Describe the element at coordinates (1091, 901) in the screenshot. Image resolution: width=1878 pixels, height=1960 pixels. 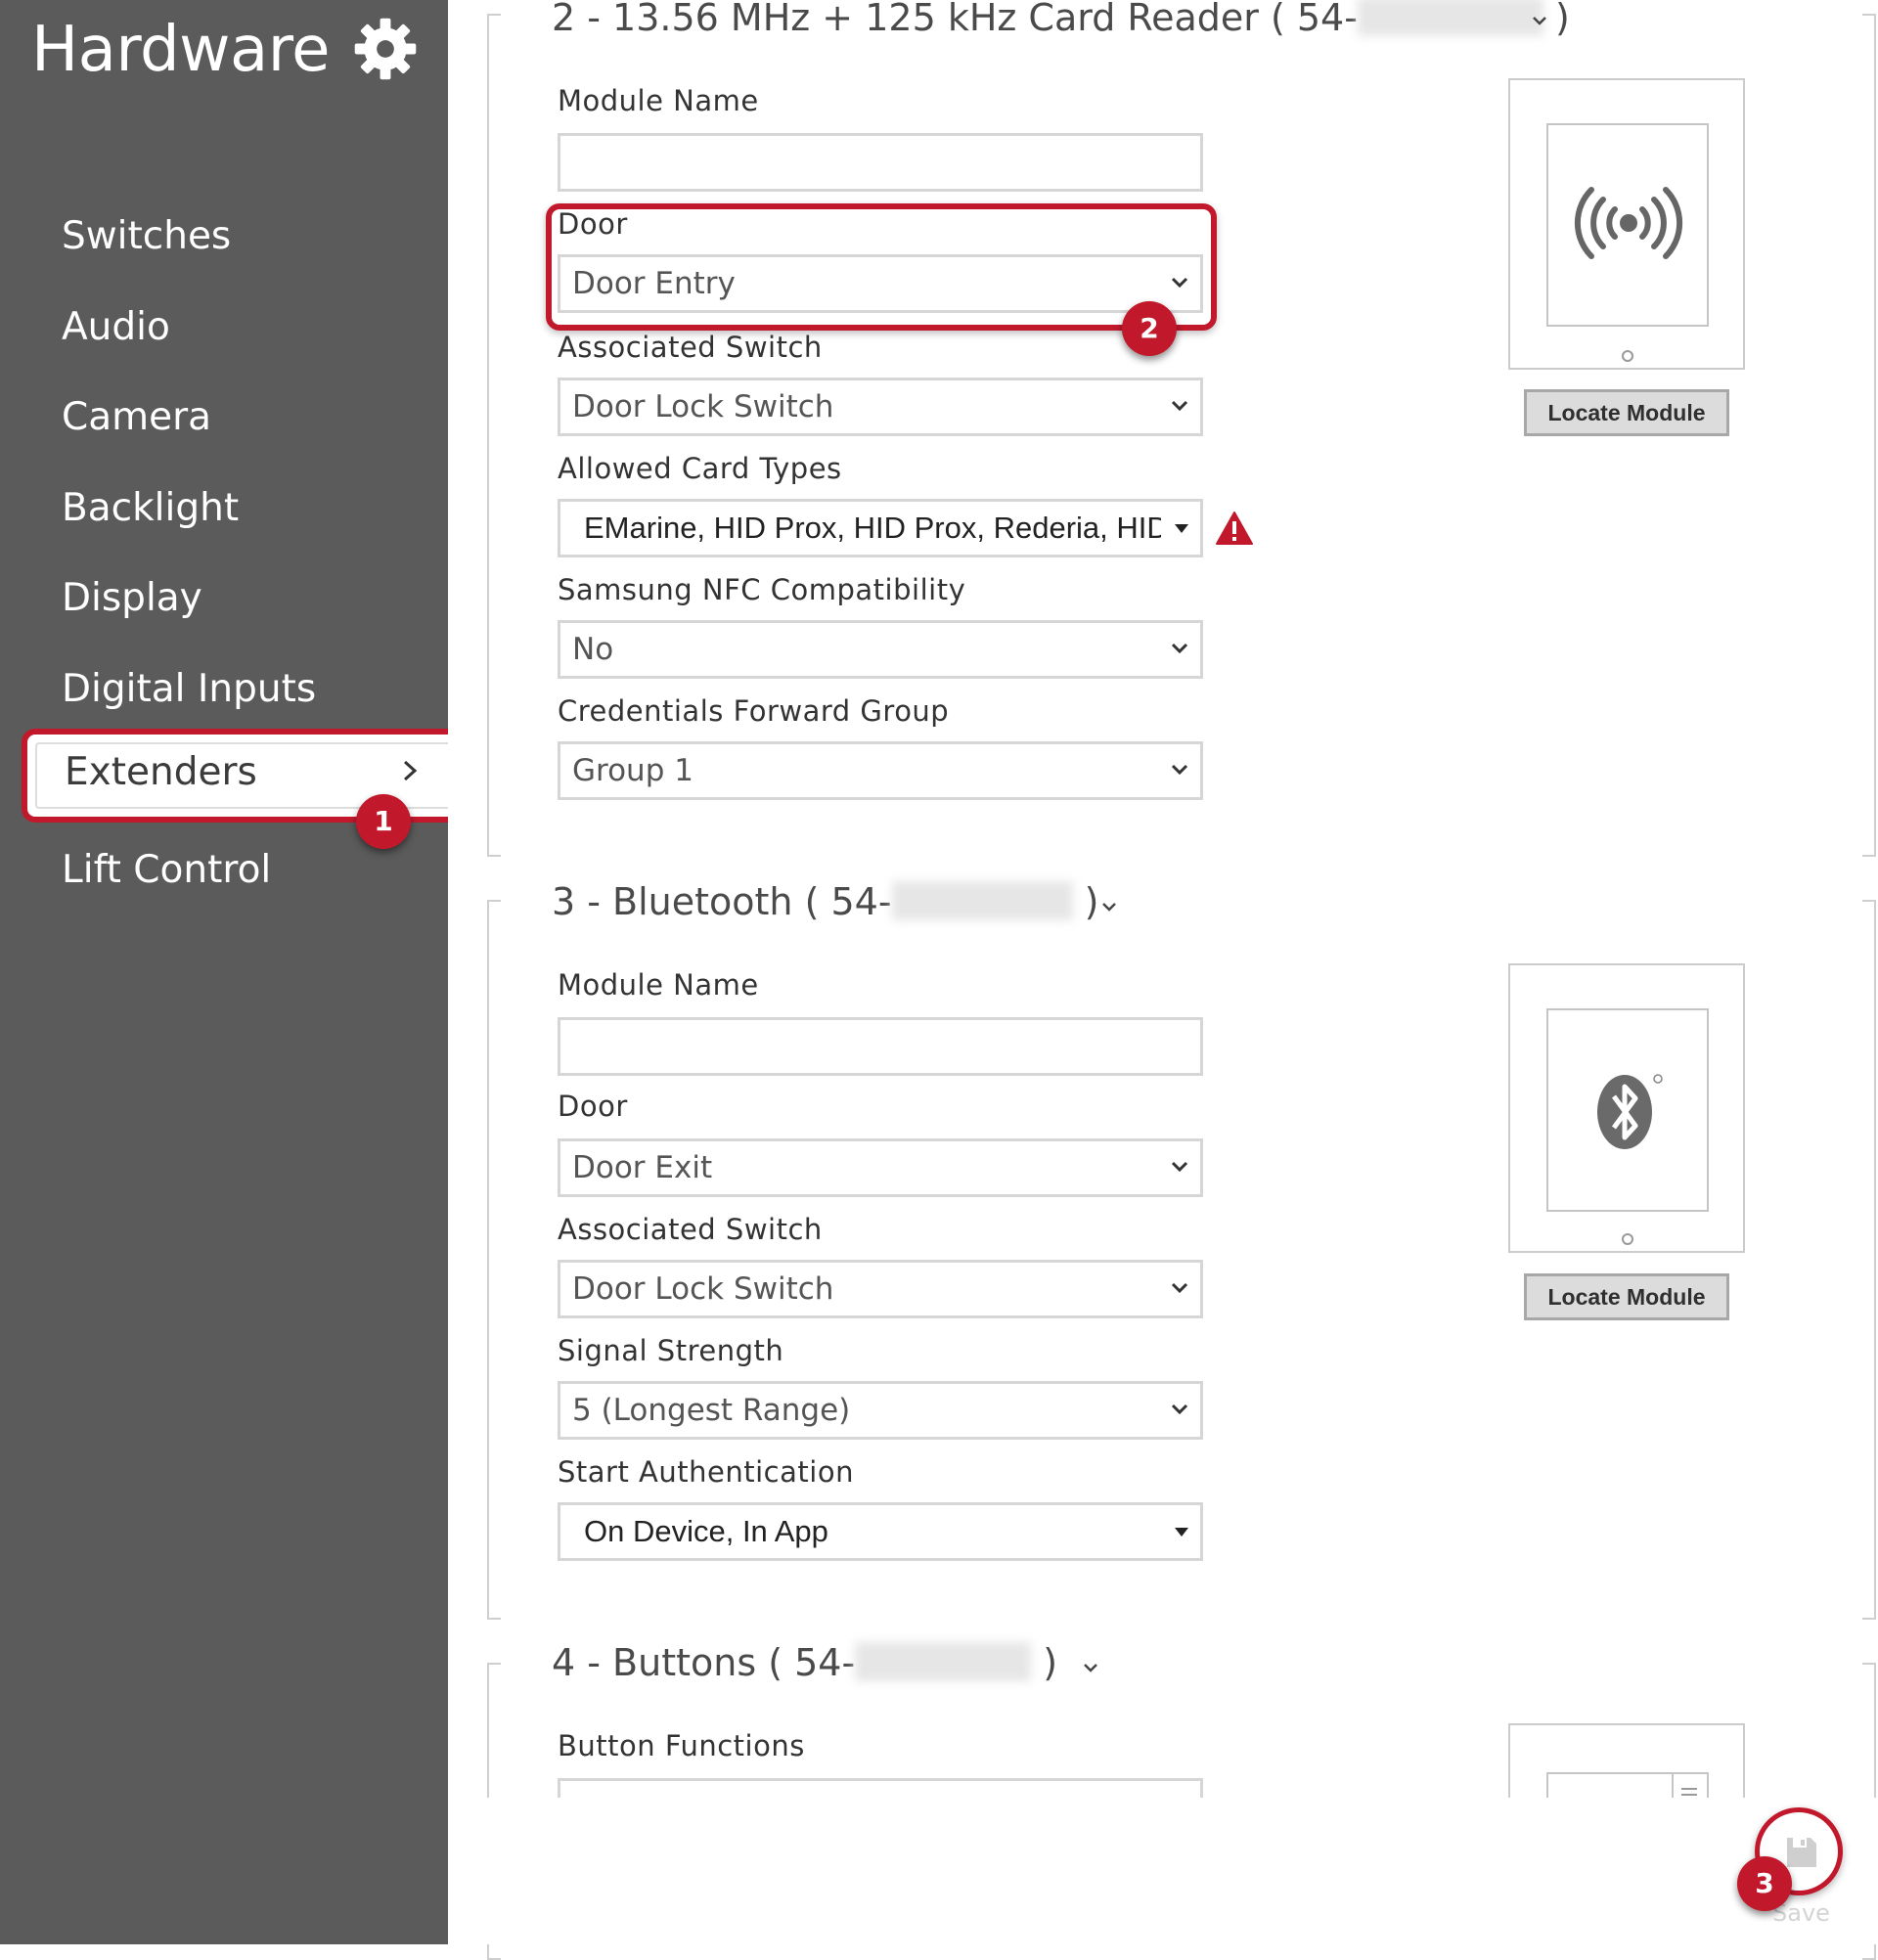
I see `module-3-title-suffix: )` at that location.